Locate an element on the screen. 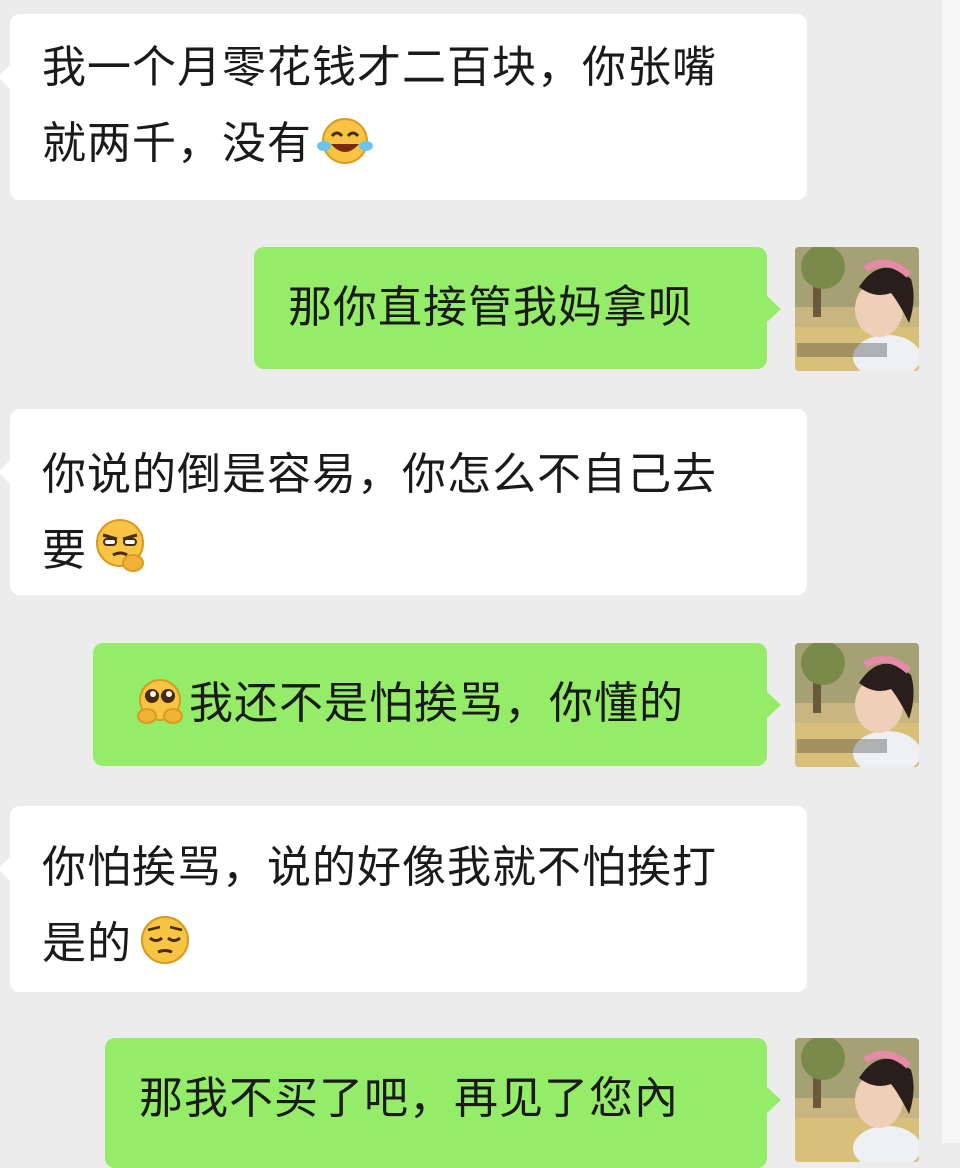  message-line: 你说的倒是容易，你怎么不自己去 is located at coordinates (379, 474).